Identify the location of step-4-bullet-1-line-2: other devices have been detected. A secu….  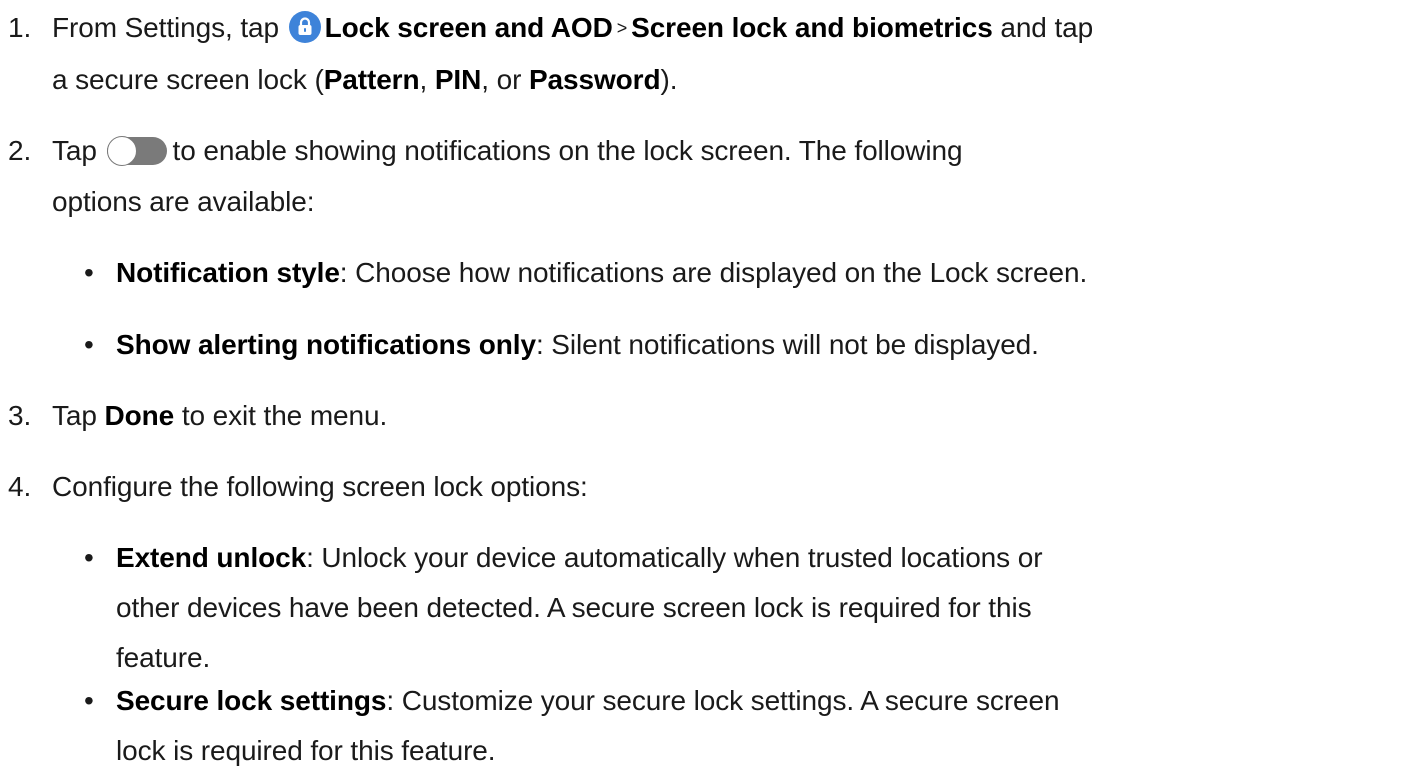
(574, 608).